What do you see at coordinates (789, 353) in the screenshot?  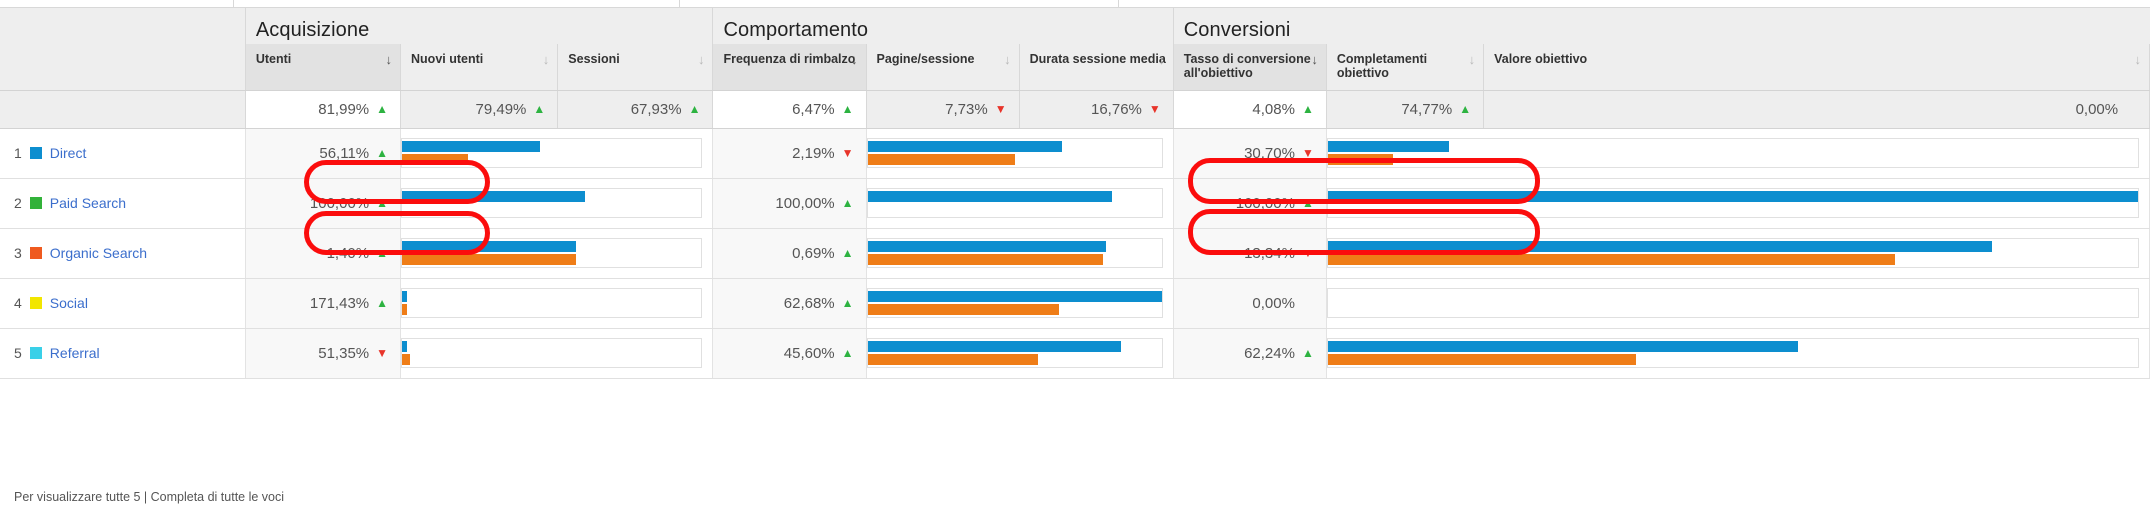 I see `cell-comportamento-value: 45,60% ▲` at bounding box center [789, 353].